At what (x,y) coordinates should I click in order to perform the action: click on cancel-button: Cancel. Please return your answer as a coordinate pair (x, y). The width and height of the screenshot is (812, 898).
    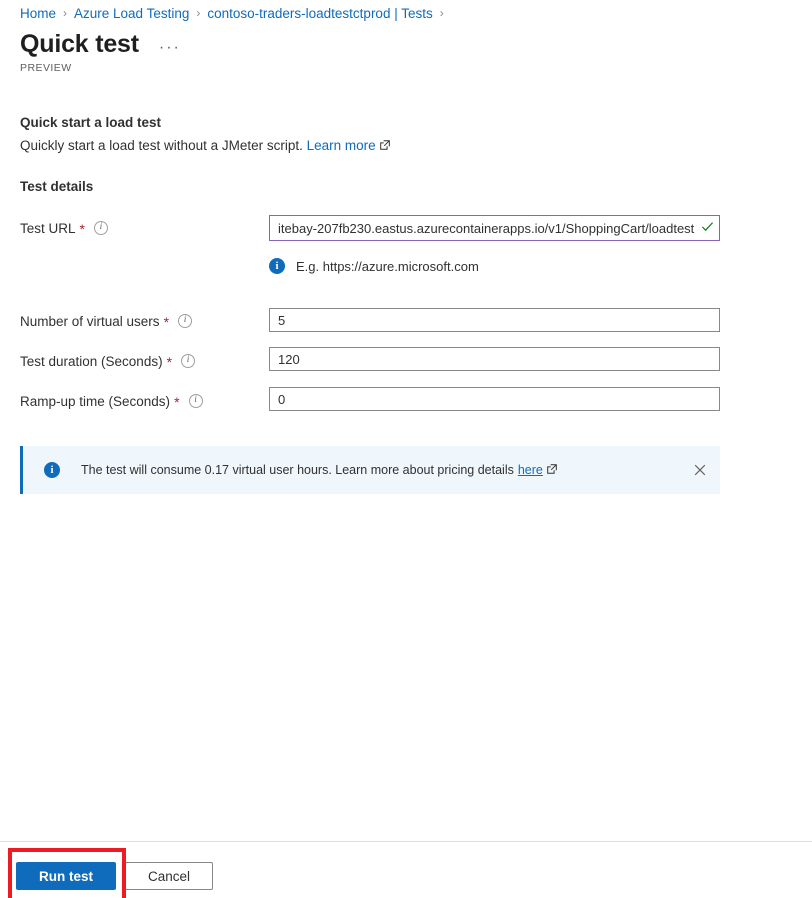
    Looking at the image, I should click on (169, 876).